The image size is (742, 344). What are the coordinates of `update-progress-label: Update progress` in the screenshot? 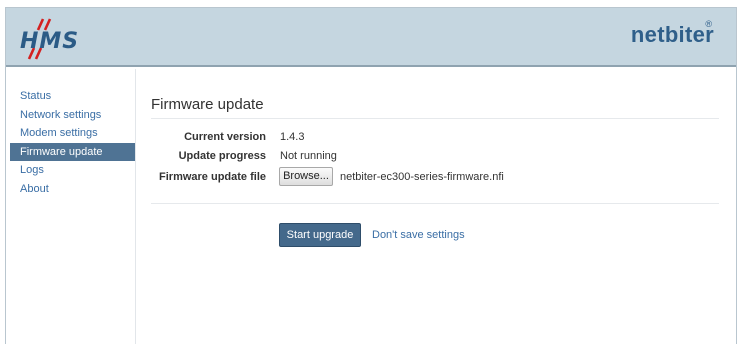 It's located at (222, 156).